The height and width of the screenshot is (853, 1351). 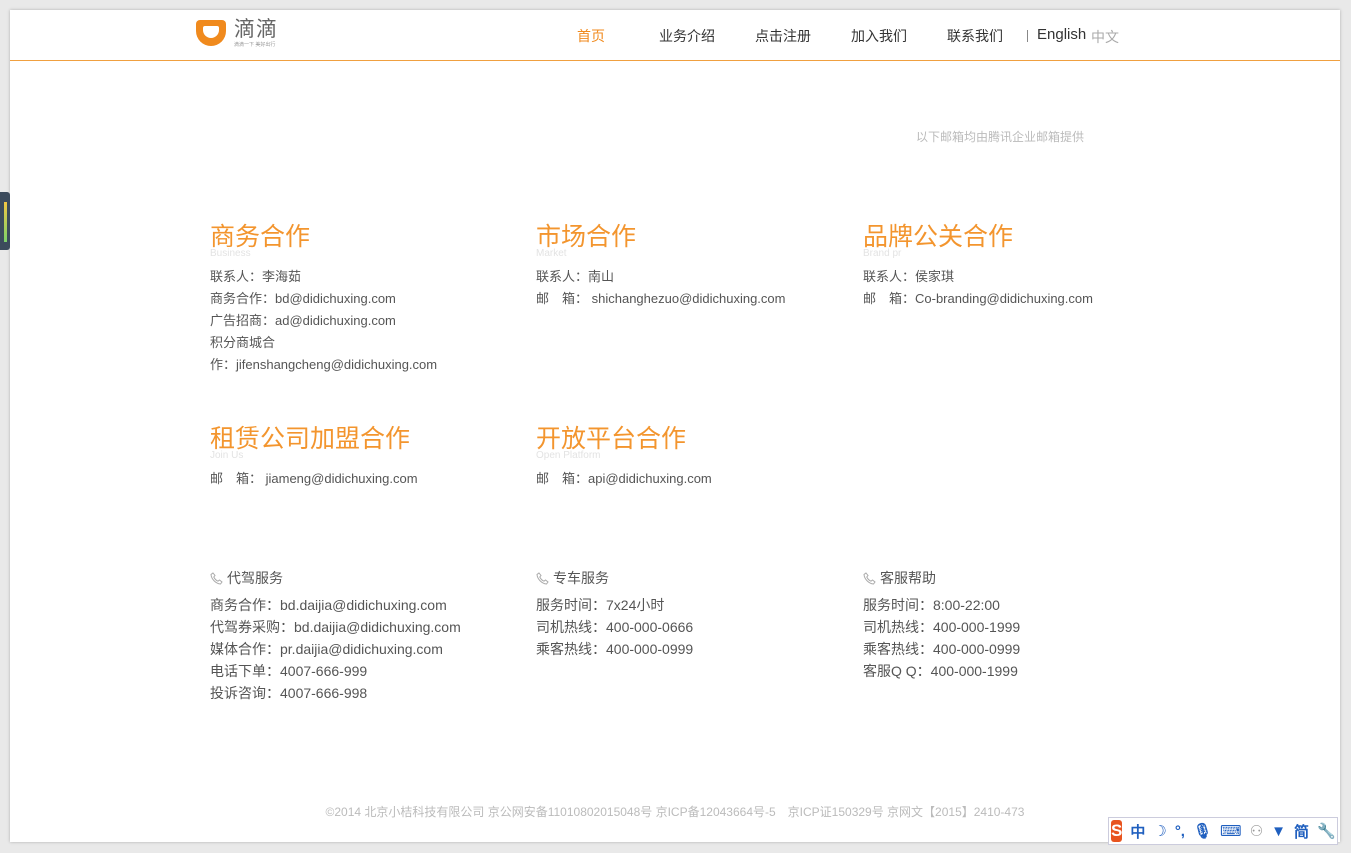 What do you see at coordinates (591, 36) in the screenshot?
I see `nav-home: 首页` at bounding box center [591, 36].